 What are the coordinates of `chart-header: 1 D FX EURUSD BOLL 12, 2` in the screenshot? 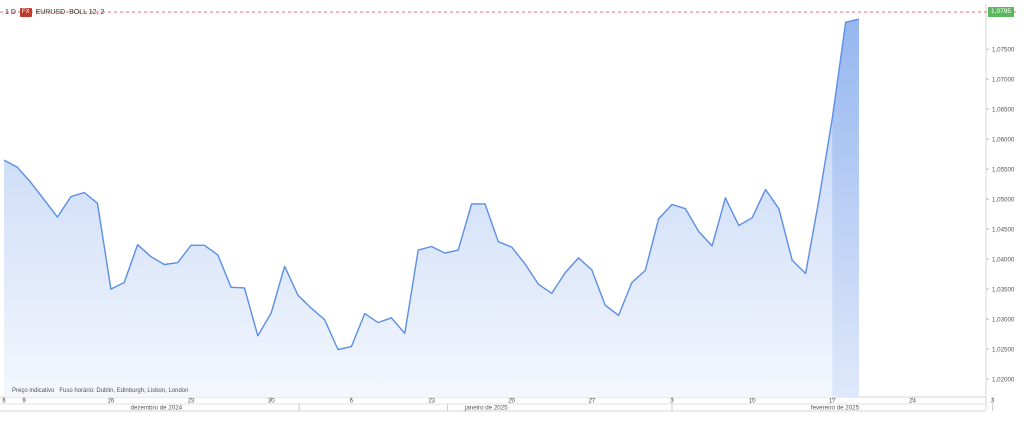 It's located at (54, 12).